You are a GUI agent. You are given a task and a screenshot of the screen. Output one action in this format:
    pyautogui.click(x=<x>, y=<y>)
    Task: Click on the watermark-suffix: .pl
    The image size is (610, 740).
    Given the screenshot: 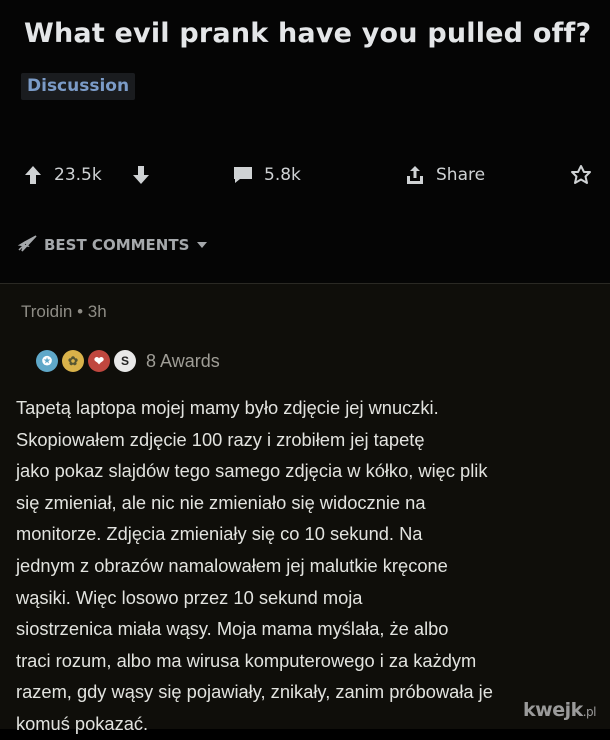 What is the action you would take?
    pyautogui.click(x=589, y=712)
    